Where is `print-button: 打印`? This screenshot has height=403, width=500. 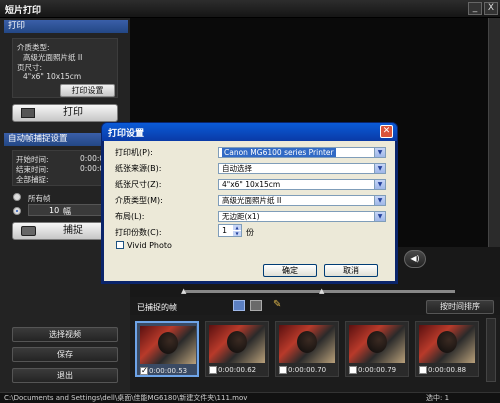
print-button: 打印 is located at coordinates (65, 113).